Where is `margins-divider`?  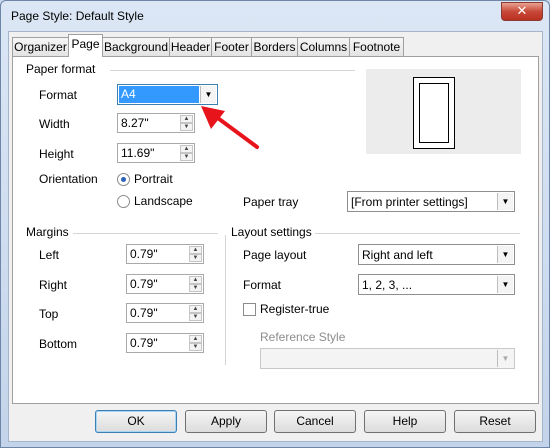 margins-divider is located at coordinates (145, 233).